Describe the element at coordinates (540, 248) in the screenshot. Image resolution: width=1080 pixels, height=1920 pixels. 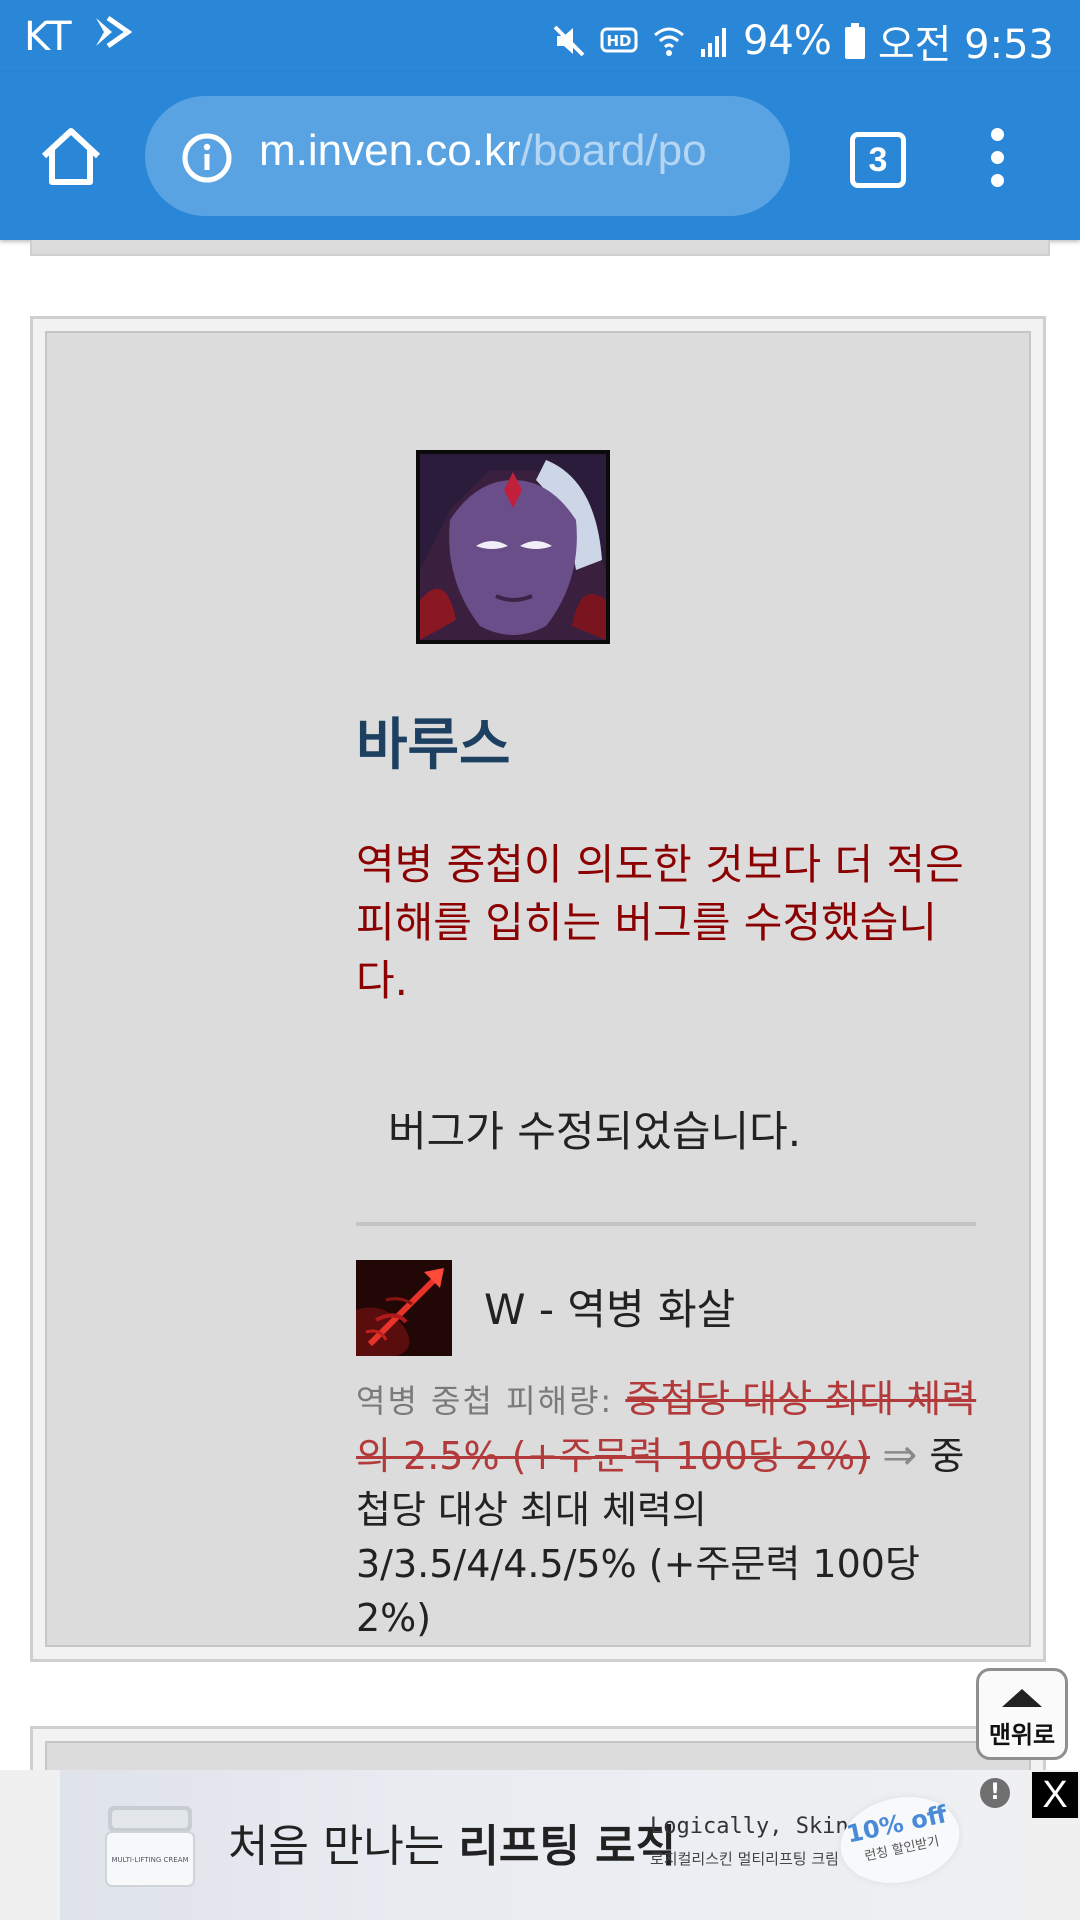
I see `previous-card-edge` at that location.